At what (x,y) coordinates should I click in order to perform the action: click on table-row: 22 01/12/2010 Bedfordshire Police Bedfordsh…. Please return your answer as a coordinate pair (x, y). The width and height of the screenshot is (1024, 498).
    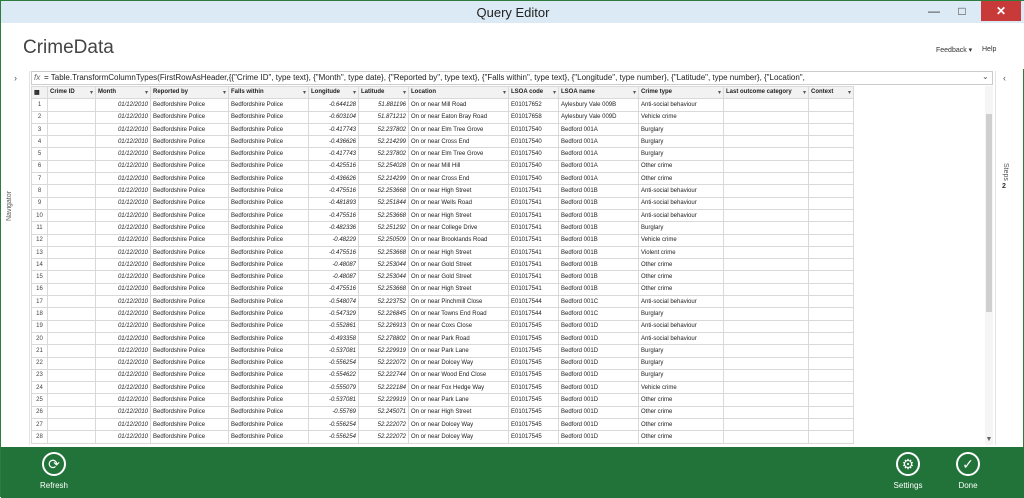
    Looking at the image, I should click on (442, 363).